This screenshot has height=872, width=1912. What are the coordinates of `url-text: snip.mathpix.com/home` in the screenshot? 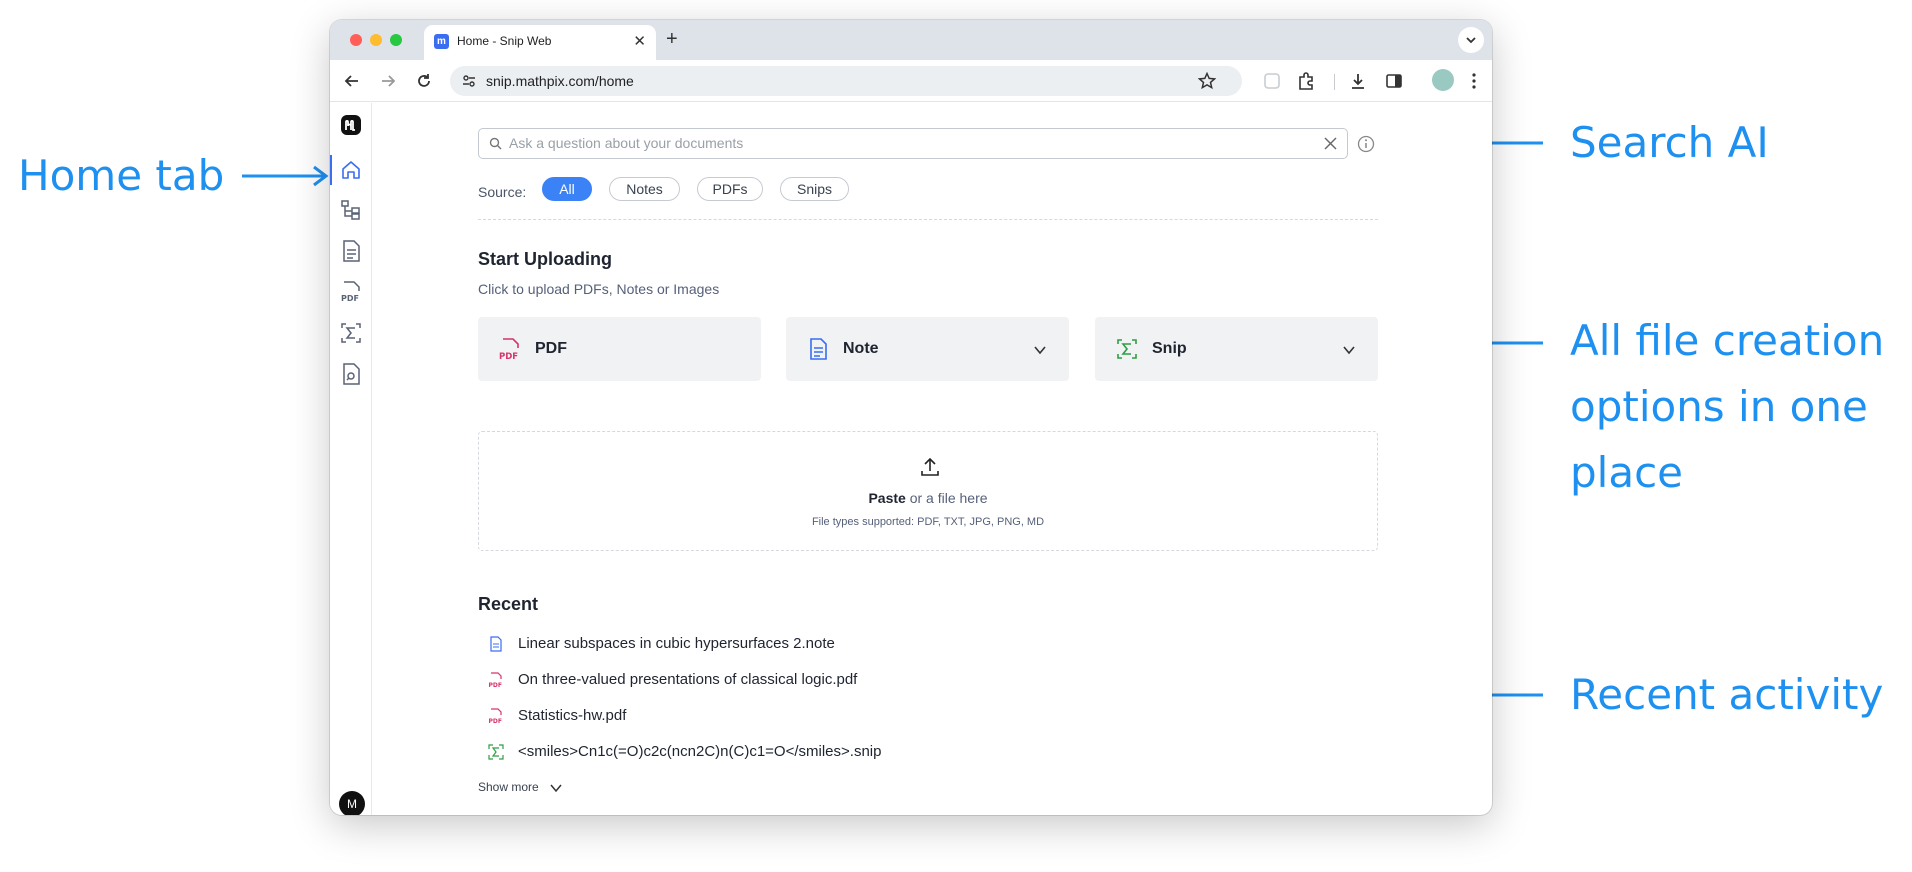 It's located at (560, 81).